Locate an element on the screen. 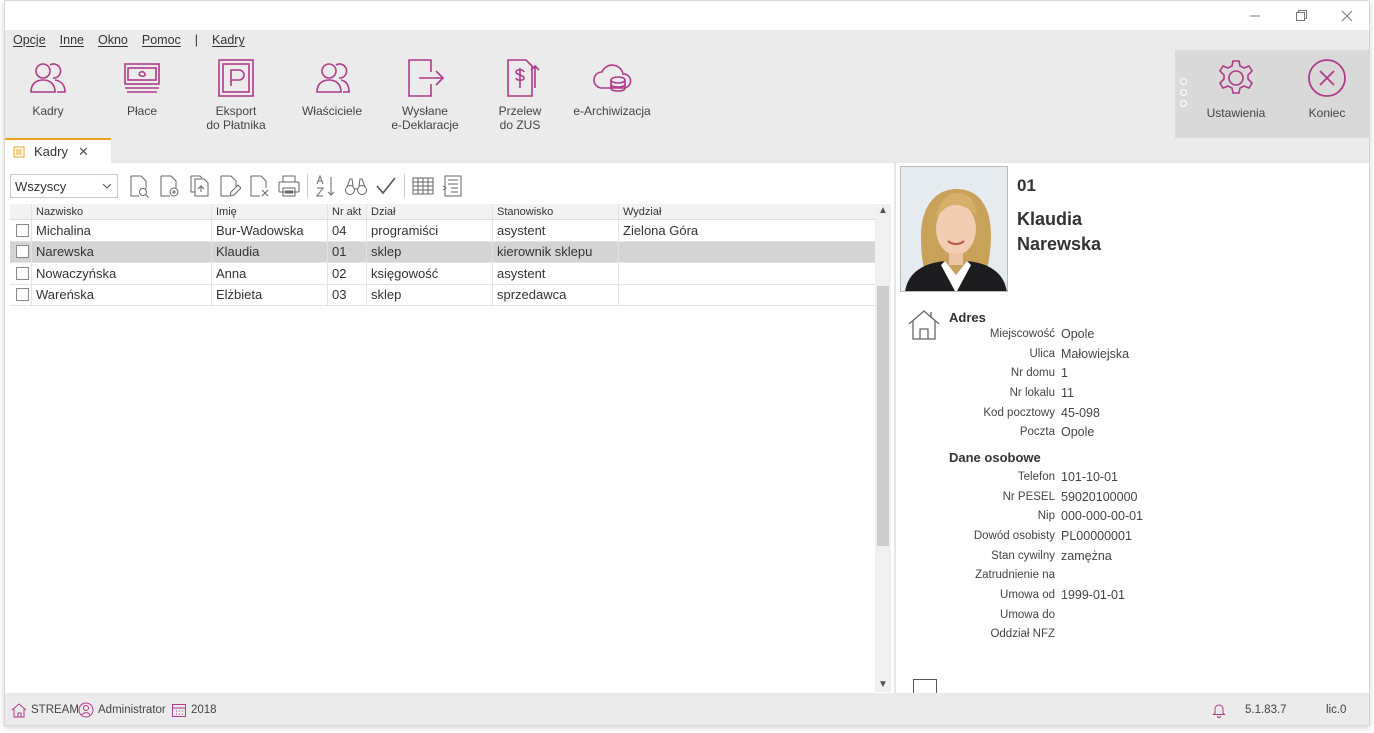  table-row: Wareńska Elżbieta 03 sklep sprzedawca is located at coordinates (443, 295).